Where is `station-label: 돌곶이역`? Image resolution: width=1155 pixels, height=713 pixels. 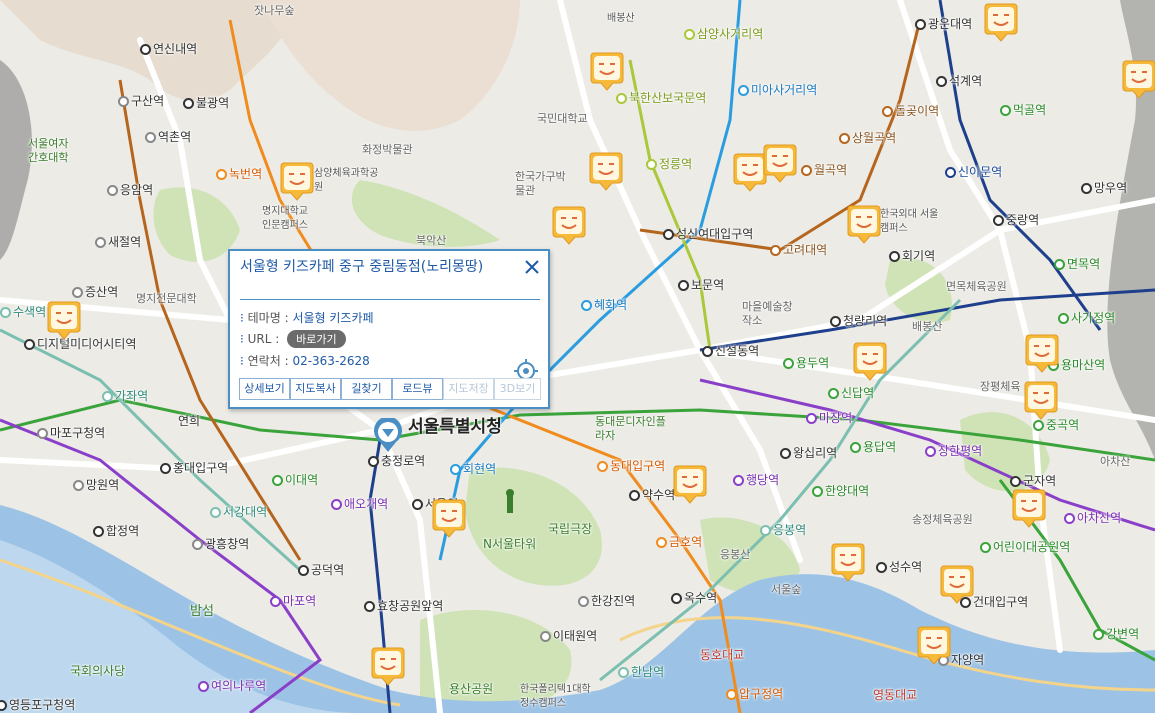
station-label: 돌곶이역 is located at coordinates (910, 111).